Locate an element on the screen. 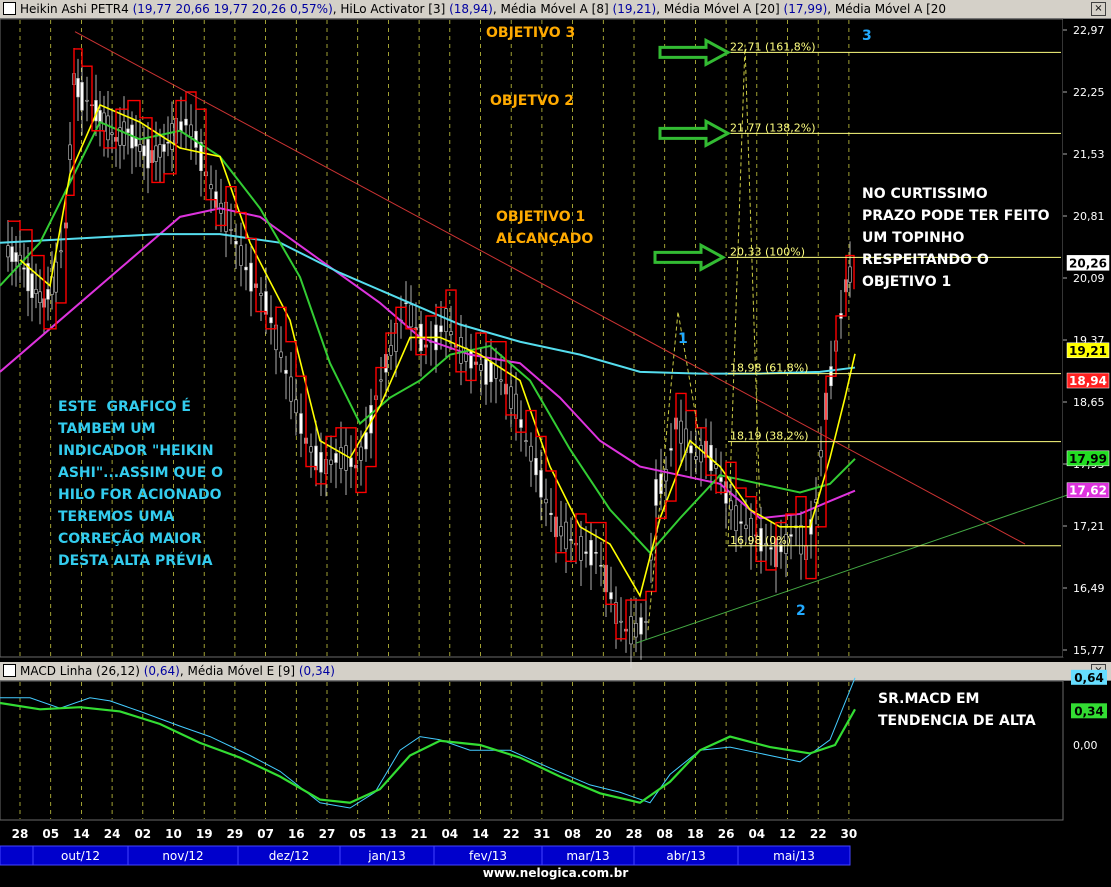  fib-label: 18,98 (61,8%) is located at coordinates (769, 368).